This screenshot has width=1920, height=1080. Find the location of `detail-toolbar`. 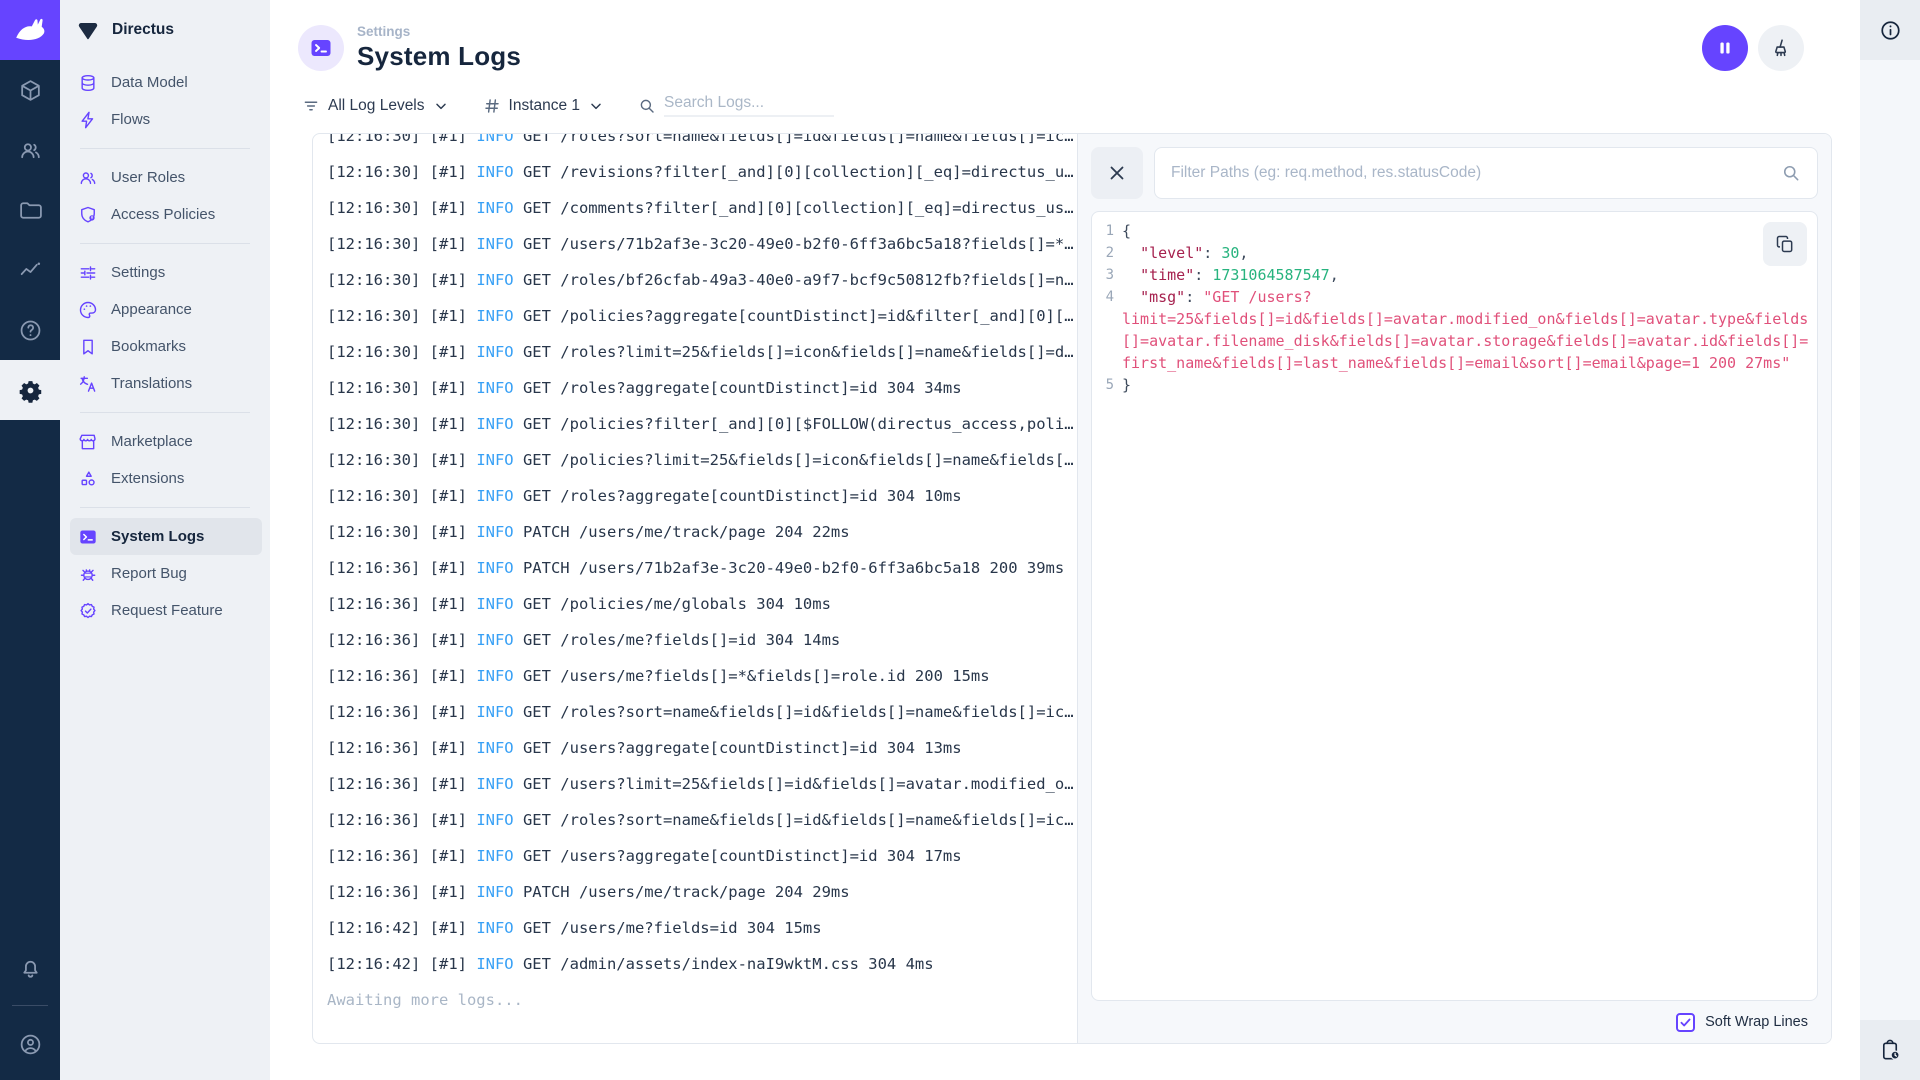

detail-toolbar is located at coordinates (1454, 173).